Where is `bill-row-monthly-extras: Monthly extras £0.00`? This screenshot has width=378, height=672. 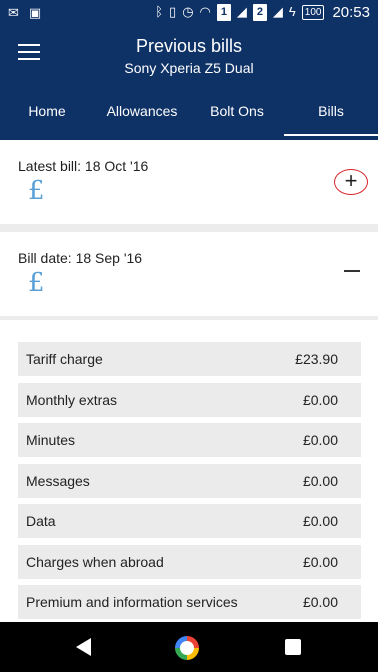 bill-row-monthly-extras: Monthly extras £0.00 is located at coordinates (189, 400).